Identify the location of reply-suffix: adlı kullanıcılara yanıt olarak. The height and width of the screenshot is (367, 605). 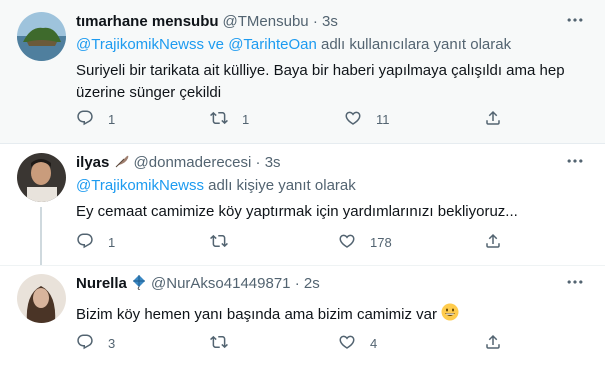
(414, 44).